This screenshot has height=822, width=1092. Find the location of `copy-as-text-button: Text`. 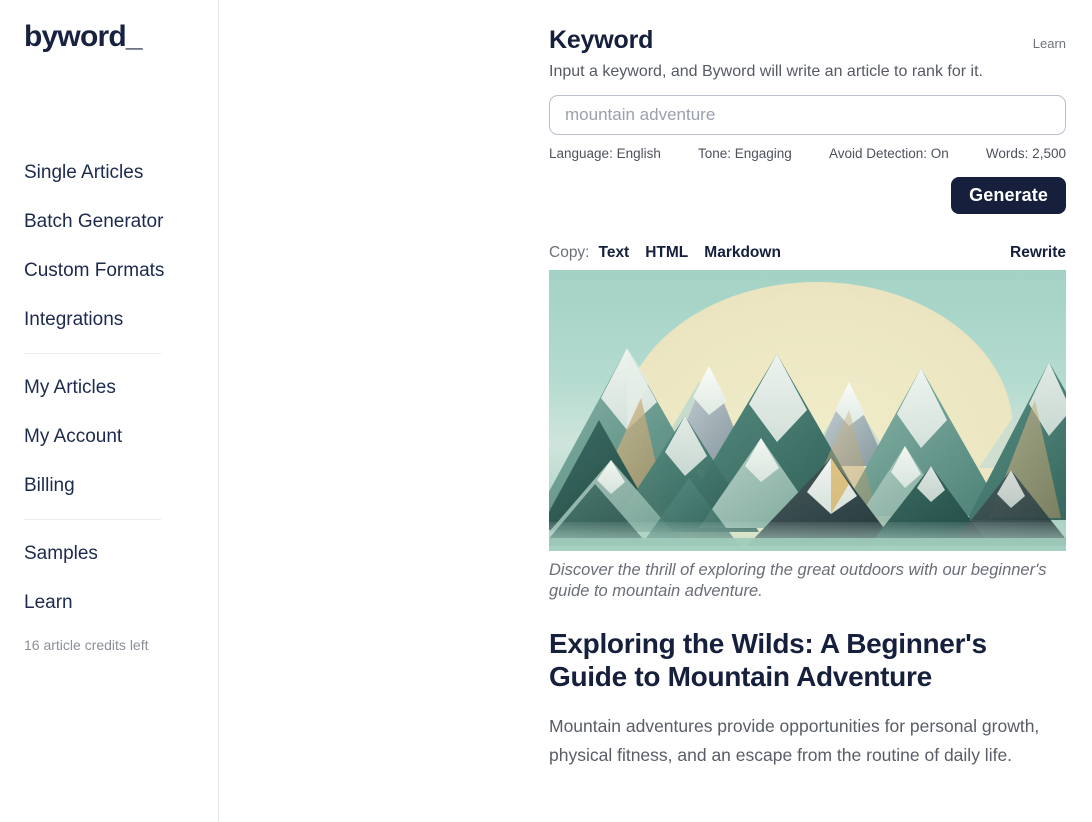

copy-as-text-button: Text is located at coordinates (614, 253).